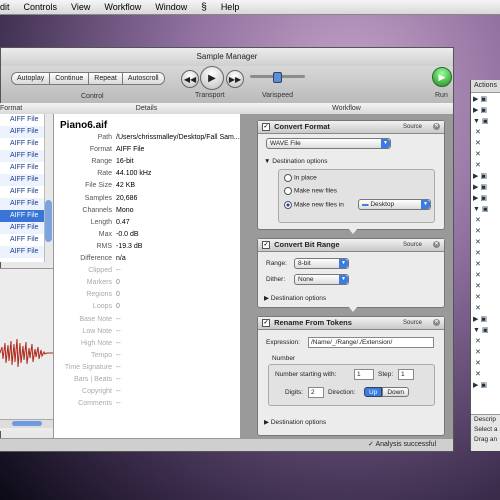  What do you see at coordinates (171, 7) in the screenshot?
I see `menu-window: Window` at bounding box center [171, 7].